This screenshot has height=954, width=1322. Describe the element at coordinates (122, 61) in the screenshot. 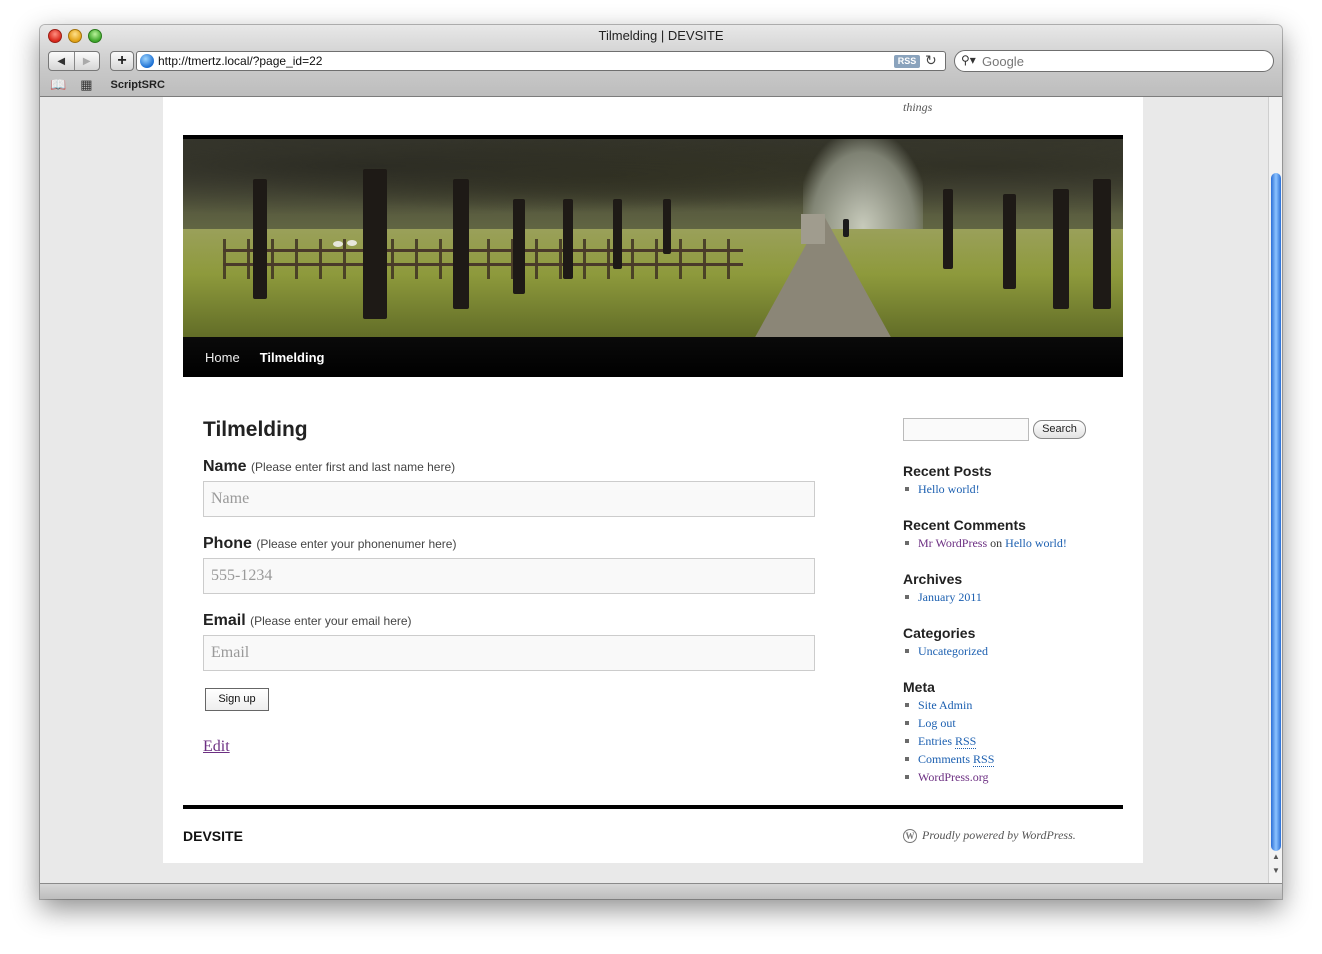

I see `add-bookmark-button: +` at that location.